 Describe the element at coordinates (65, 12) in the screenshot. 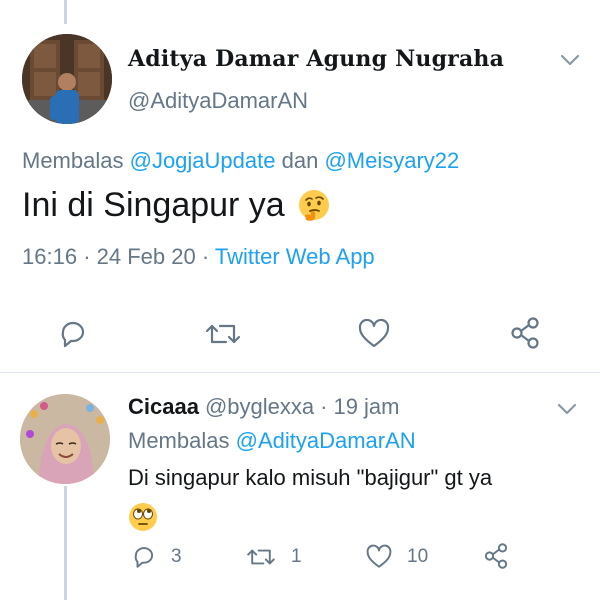

I see `thread-line-top` at that location.